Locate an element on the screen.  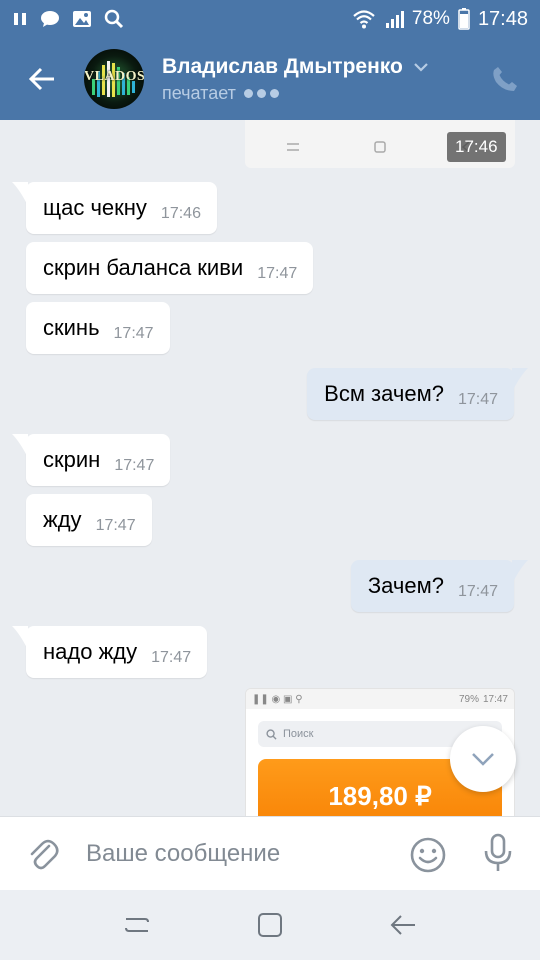
message-bubble-in: скинь 17:47 is located at coordinates (98, 328).